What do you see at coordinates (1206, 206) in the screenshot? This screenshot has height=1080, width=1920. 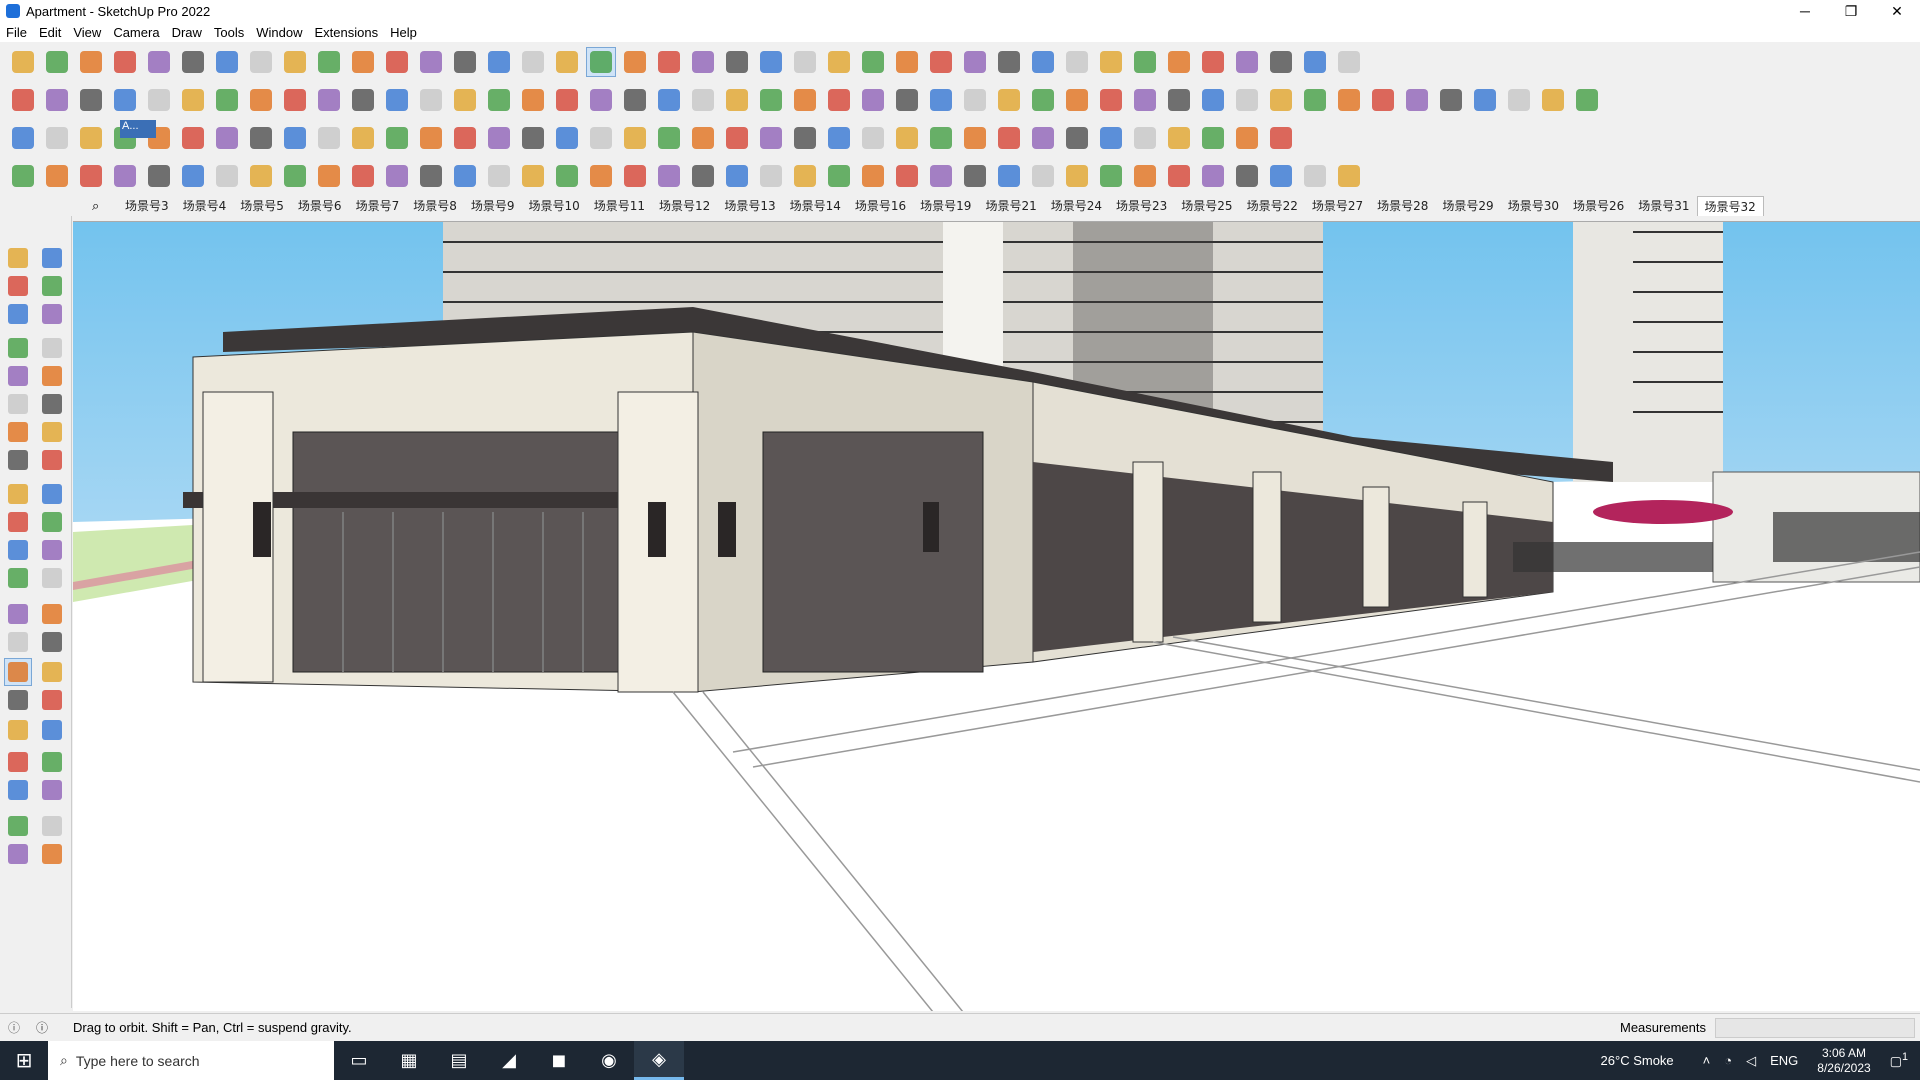 I see `scene-tab: 场景号25` at bounding box center [1206, 206].